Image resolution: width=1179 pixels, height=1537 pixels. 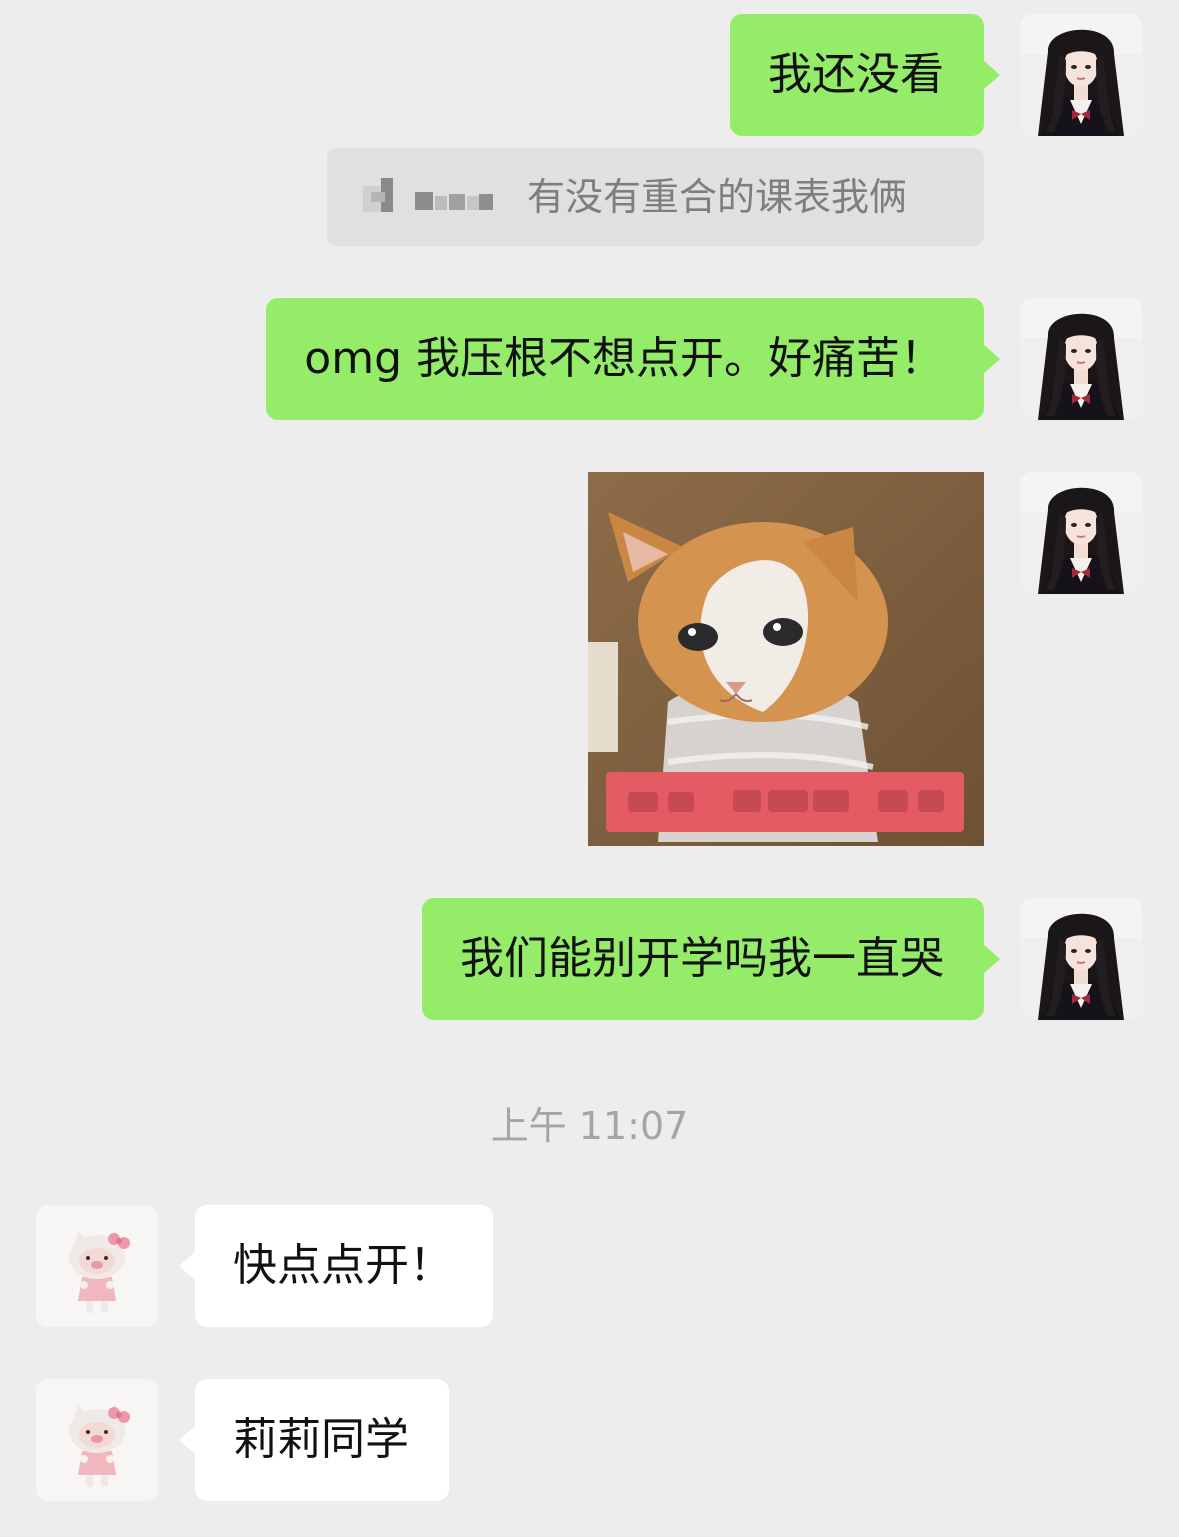 I want to click on message-bubble-peer: 莉莉同学, so click(x=314, y=1440).